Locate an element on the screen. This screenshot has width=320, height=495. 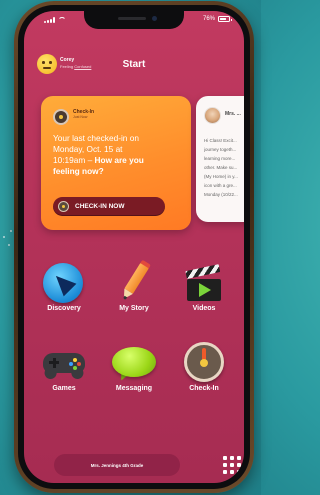
notch is located at coordinates (134, 20).